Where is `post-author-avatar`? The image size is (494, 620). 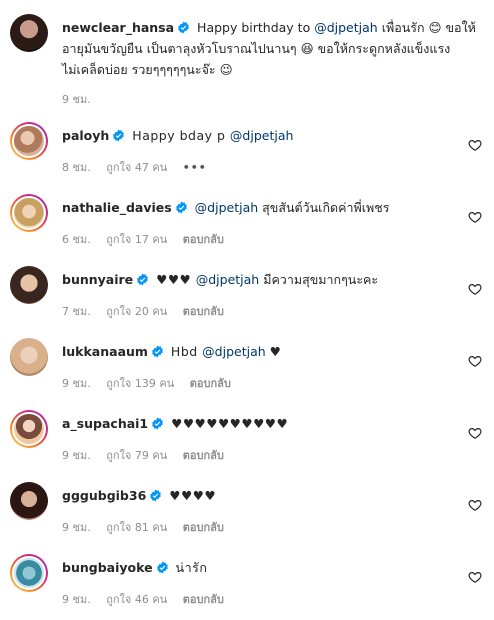
post-author-avatar is located at coordinates (29, 33).